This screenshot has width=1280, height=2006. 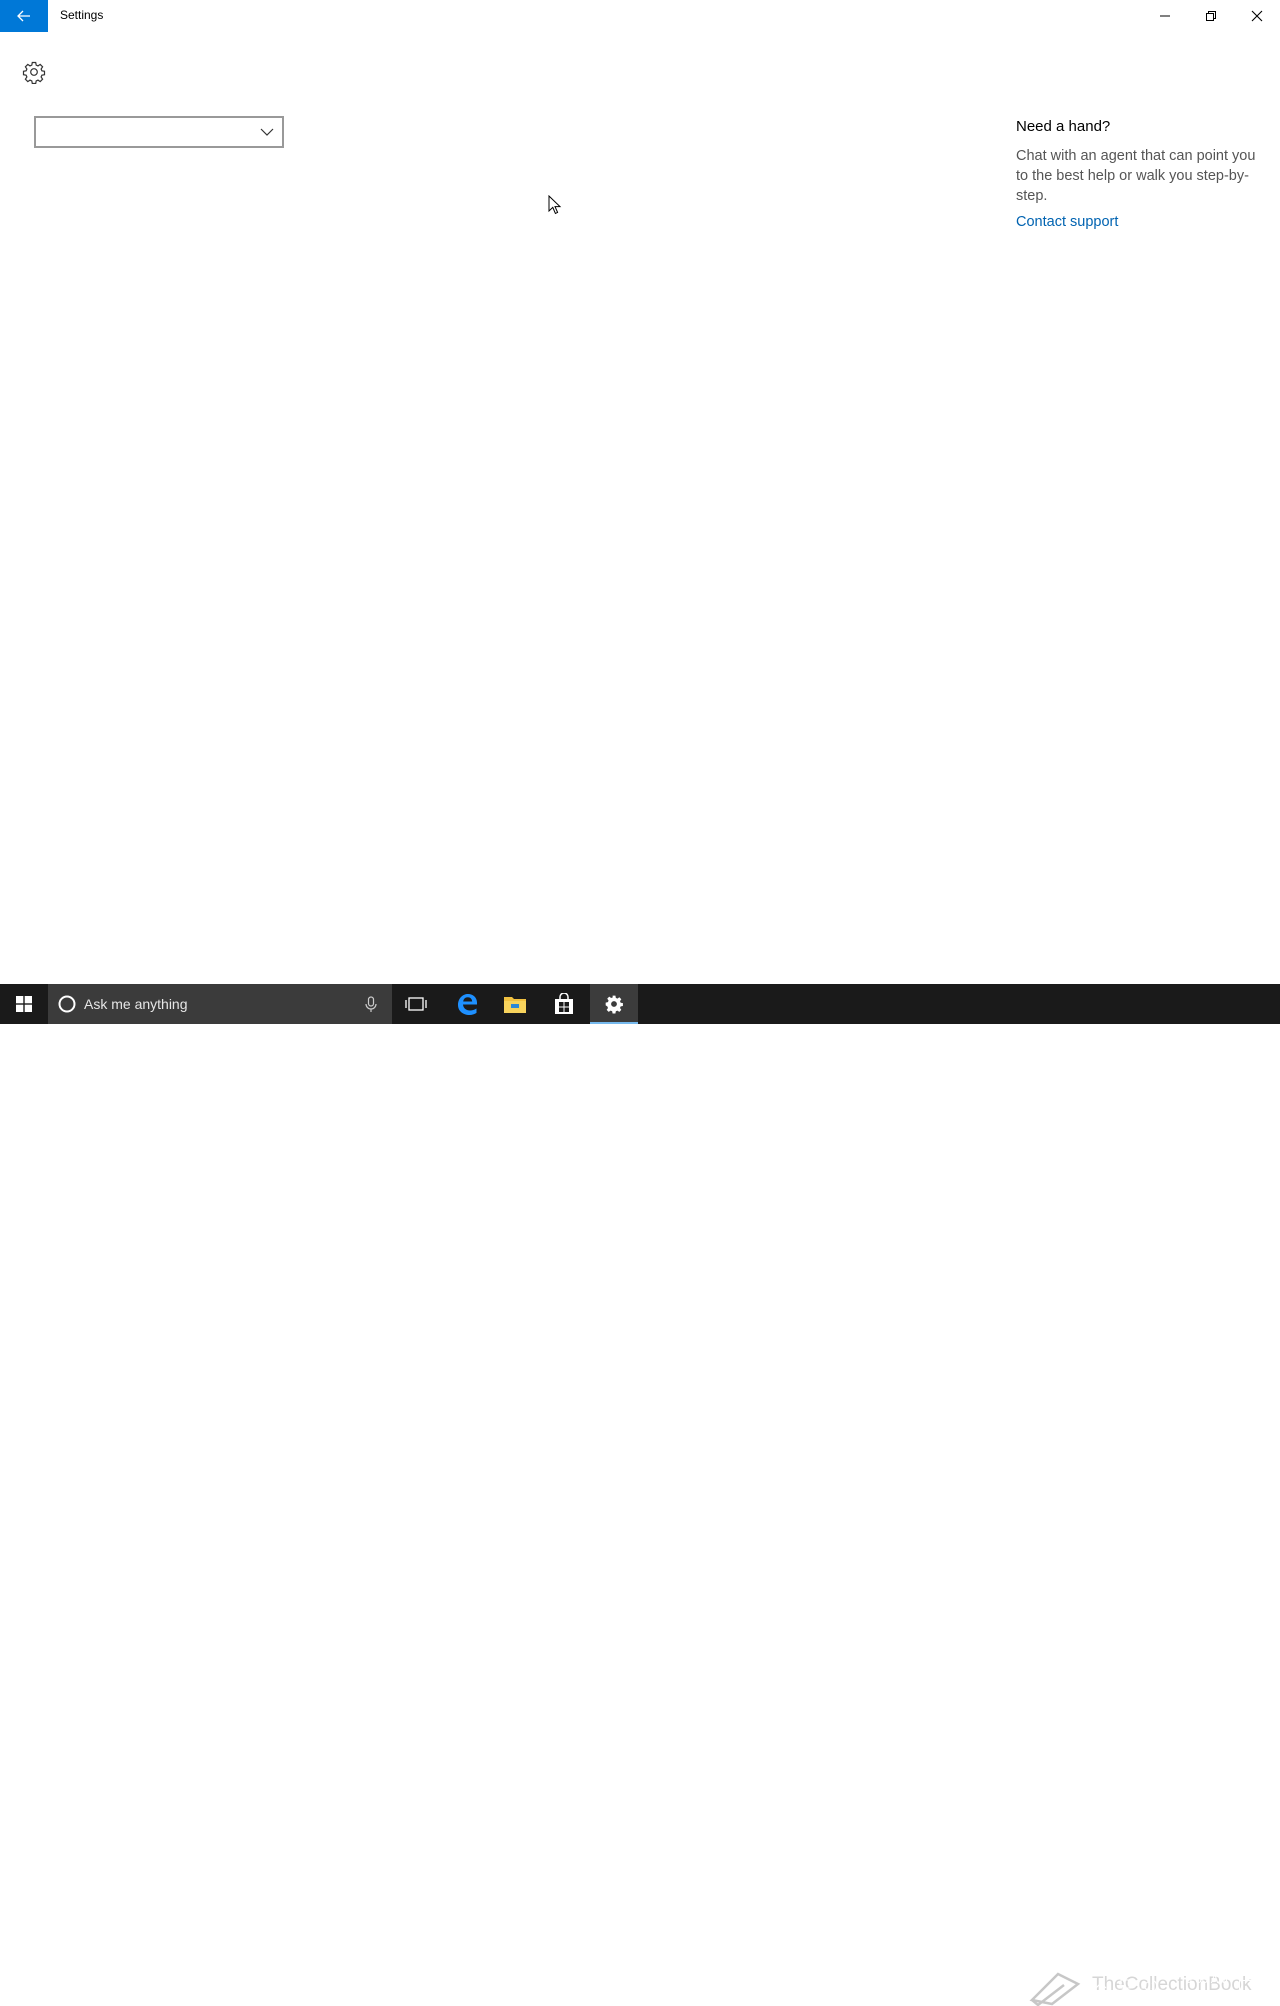 What do you see at coordinates (34, 72) in the screenshot?
I see `gear-icon` at bounding box center [34, 72].